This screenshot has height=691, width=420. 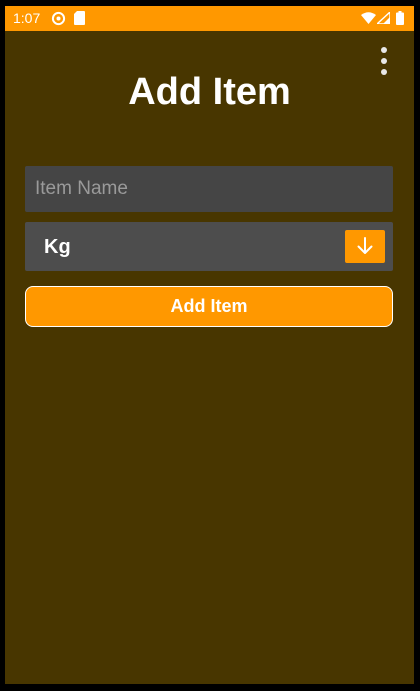 What do you see at coordinates (58, 18) in the screenshot?
I see `sync-icon` at bounding box center [58, 18].